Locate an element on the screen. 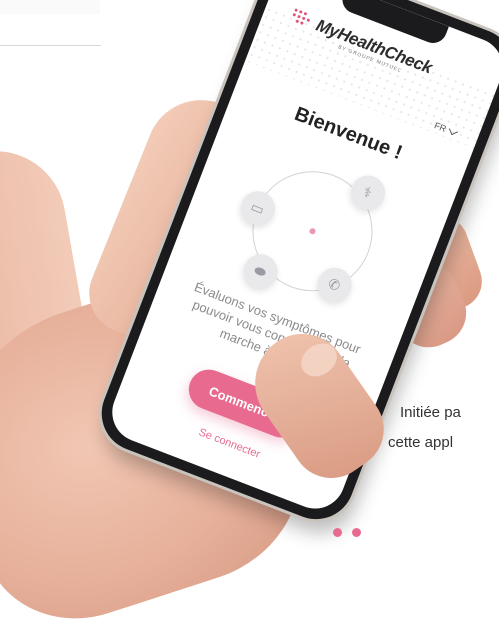  pager-dots is located at coordinates (347, 532).